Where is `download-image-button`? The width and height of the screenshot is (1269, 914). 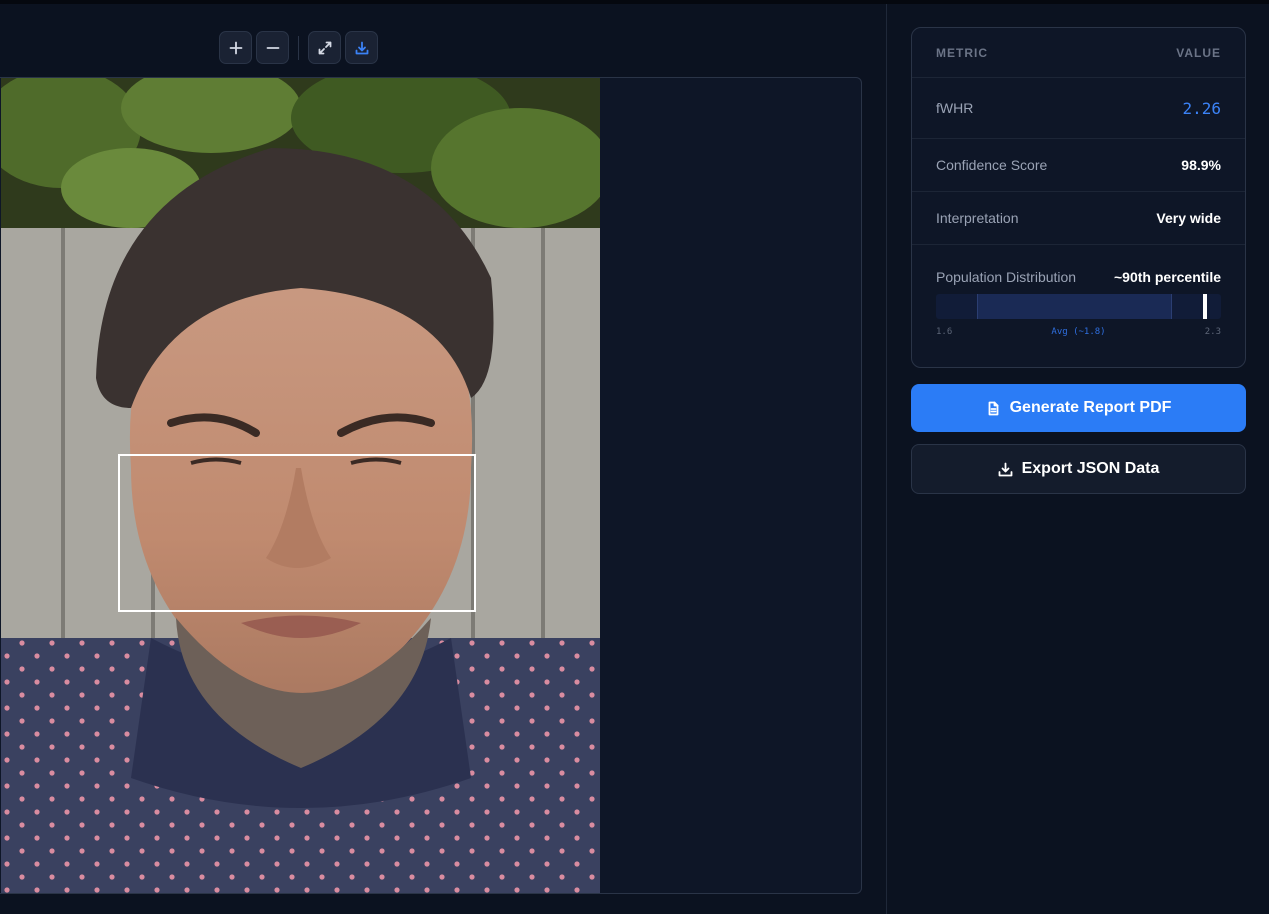 download-image-button is located at coordinates (361, 47).